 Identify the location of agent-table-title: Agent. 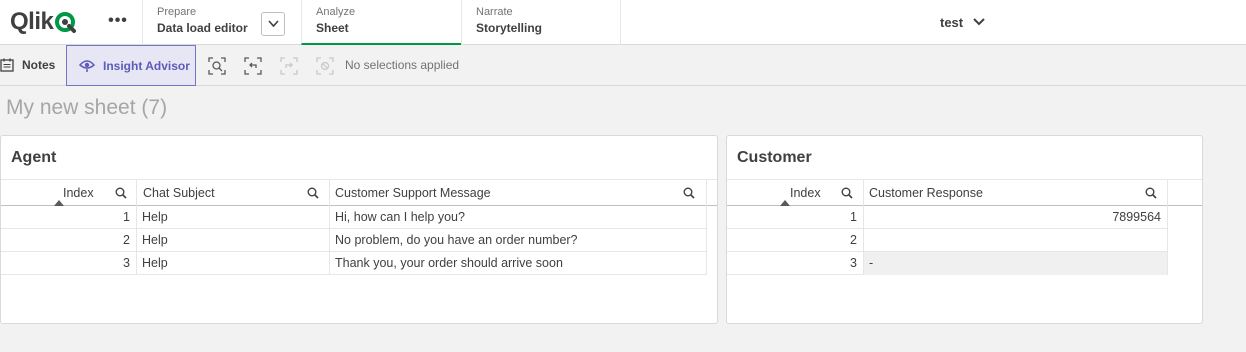
(34, 157).